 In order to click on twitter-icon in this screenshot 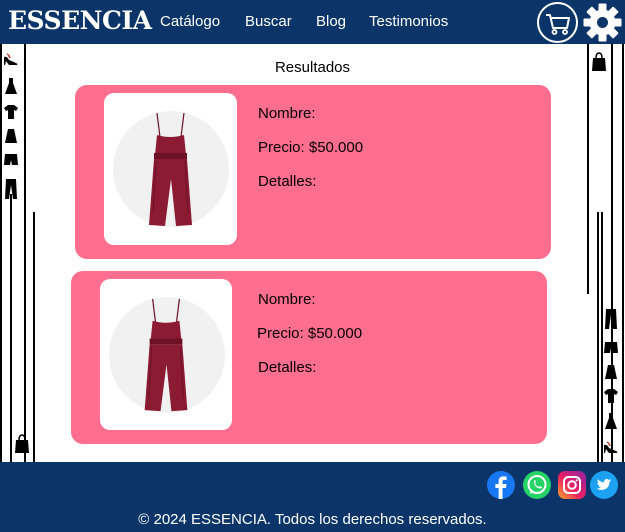, I will do `click(604, 485)`.